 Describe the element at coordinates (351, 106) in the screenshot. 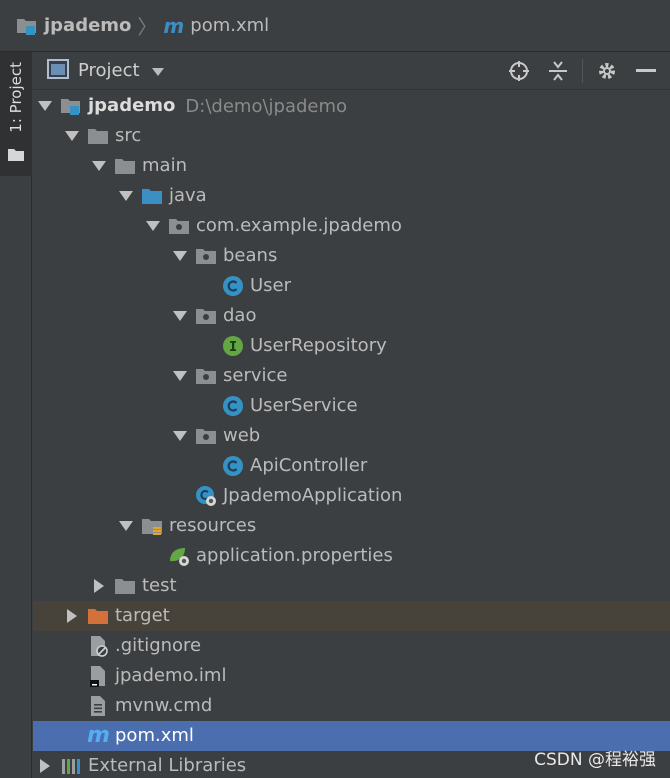

I see `tree-item-jpademo: jpademo D:\demo\jpademo` at that location.